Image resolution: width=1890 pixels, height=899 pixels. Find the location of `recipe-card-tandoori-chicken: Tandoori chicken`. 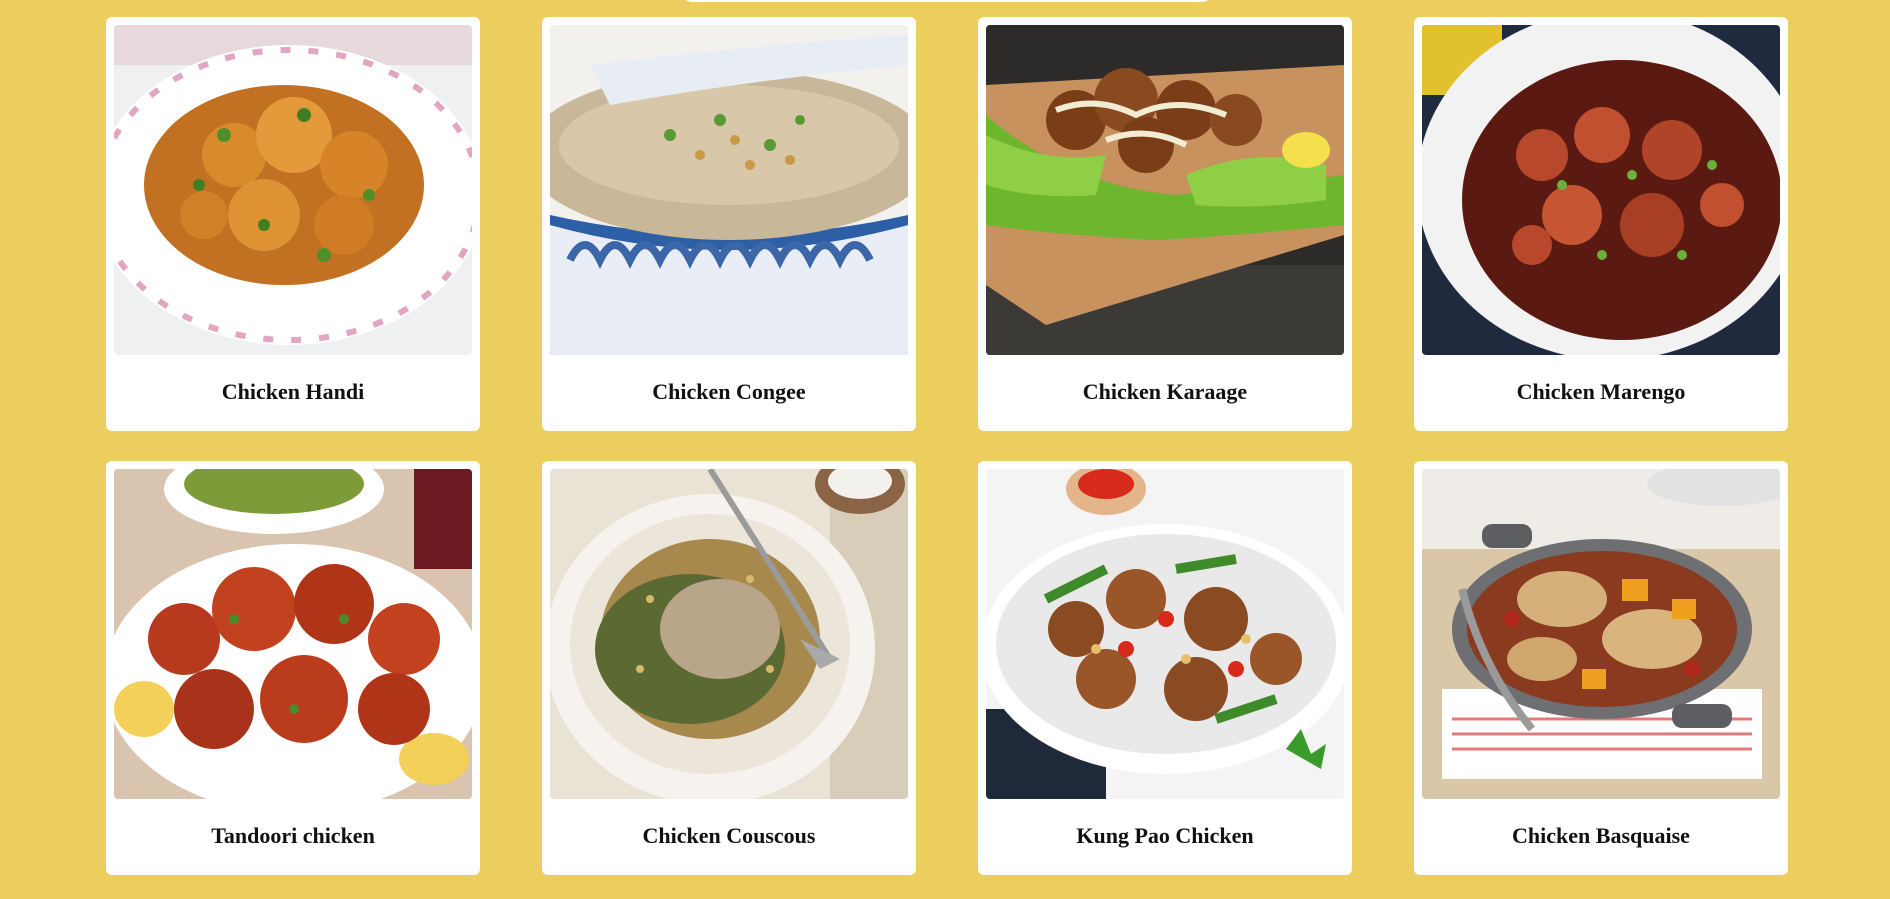

recipe-card-tandoori-chicken: Tandoori chicken is located at coordinates (293, 668).